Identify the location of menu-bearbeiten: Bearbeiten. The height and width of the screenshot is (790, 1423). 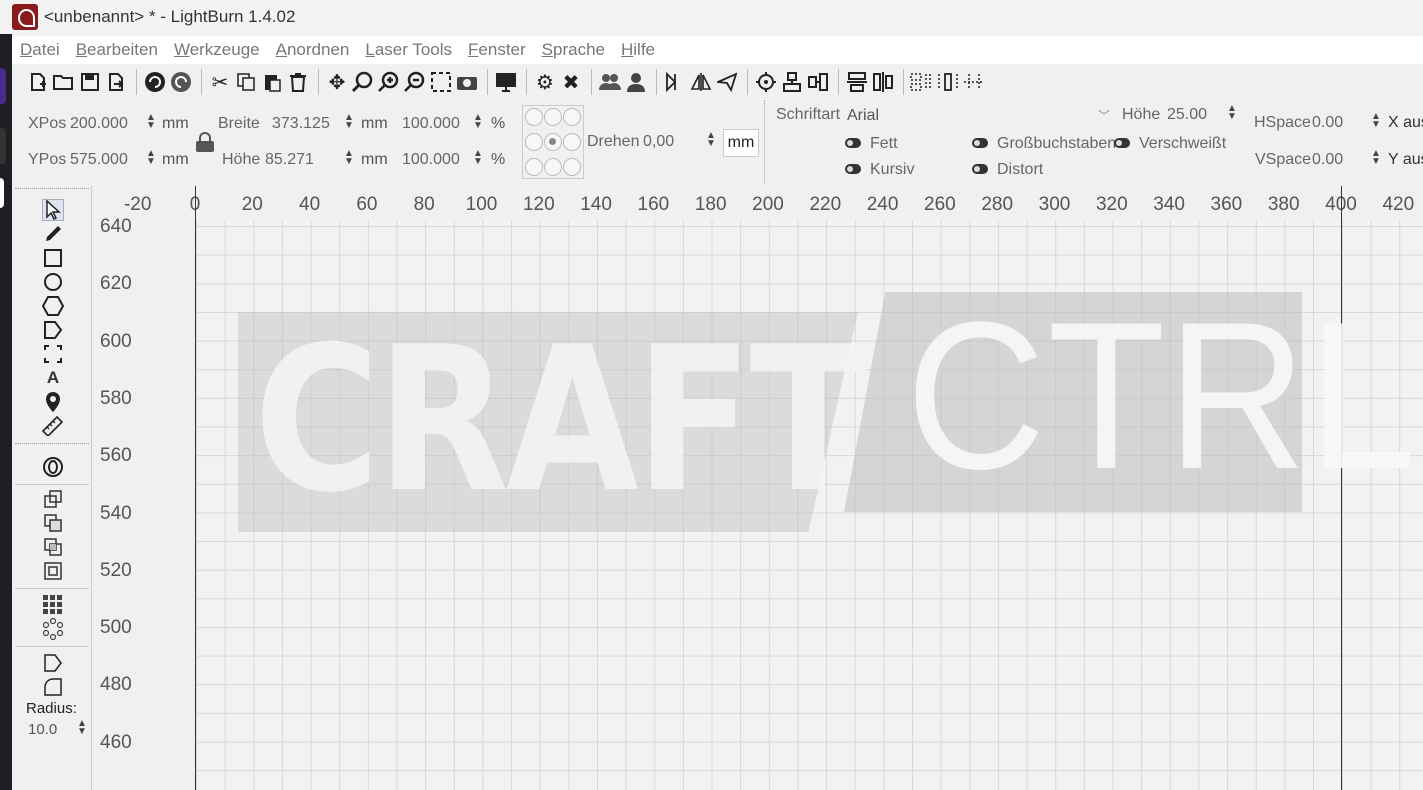
(117, 50).